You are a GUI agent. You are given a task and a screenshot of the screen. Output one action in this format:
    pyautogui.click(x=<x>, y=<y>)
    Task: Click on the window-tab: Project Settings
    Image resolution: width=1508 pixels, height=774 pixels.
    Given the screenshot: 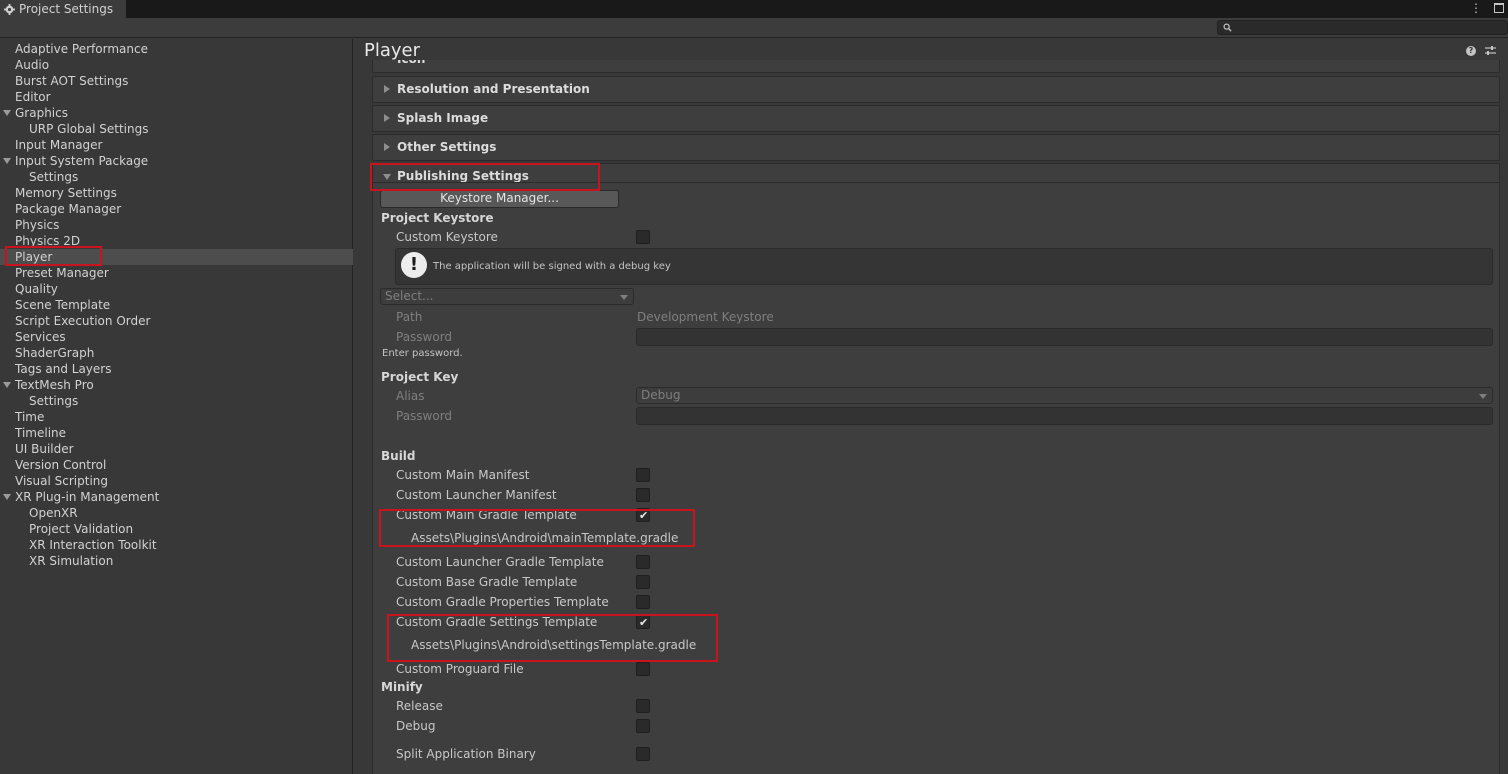 What is the action you would take?
    pyautogui.click(x=63, y=9)
    